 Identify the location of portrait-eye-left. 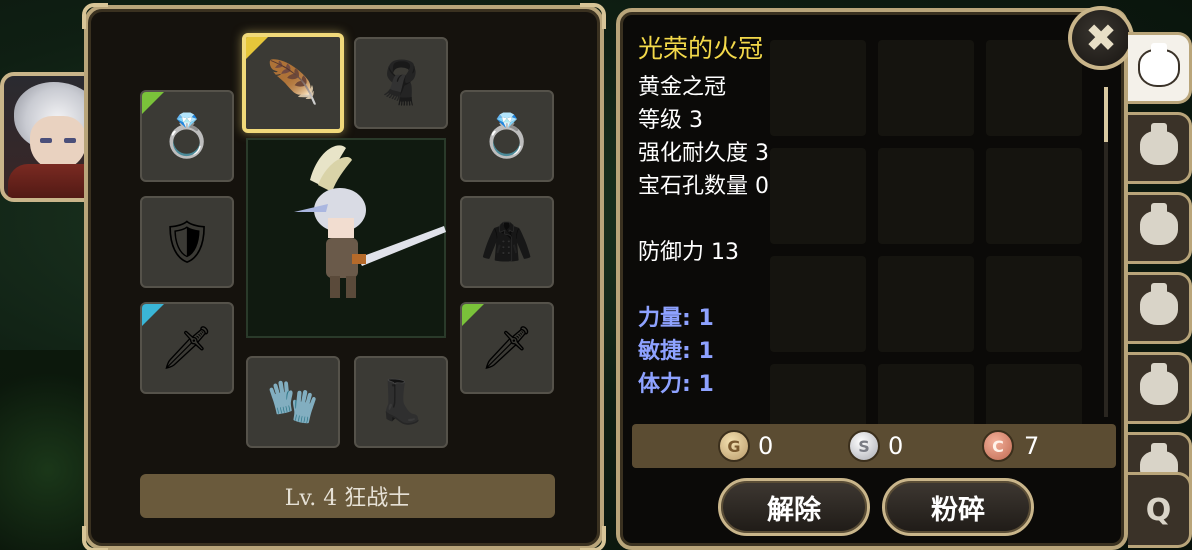
(46, 140).